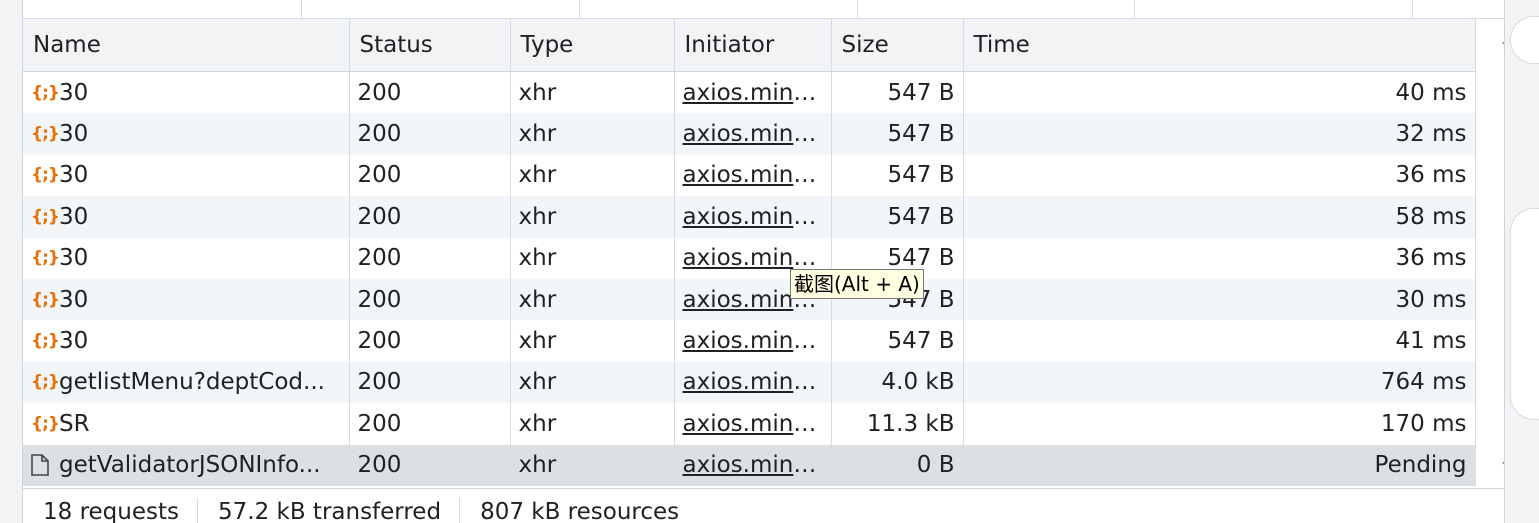  What do you see at coordinates (1504, 333) in the screenshot?
I see `scrollbar-thumb` at bounding box center [1504, 333].